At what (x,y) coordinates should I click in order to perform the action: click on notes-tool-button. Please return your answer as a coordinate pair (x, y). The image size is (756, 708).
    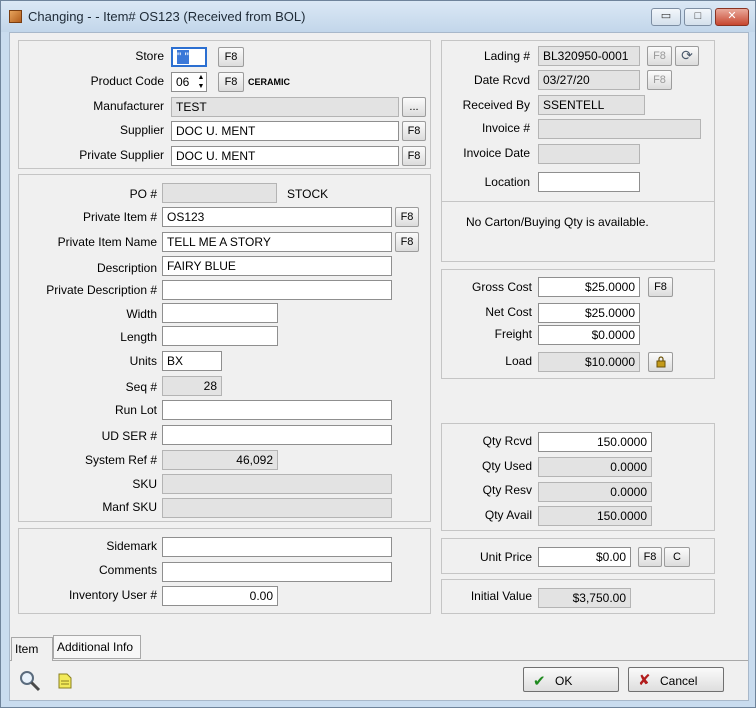
    Looking at the image, I should click on (65, 681).